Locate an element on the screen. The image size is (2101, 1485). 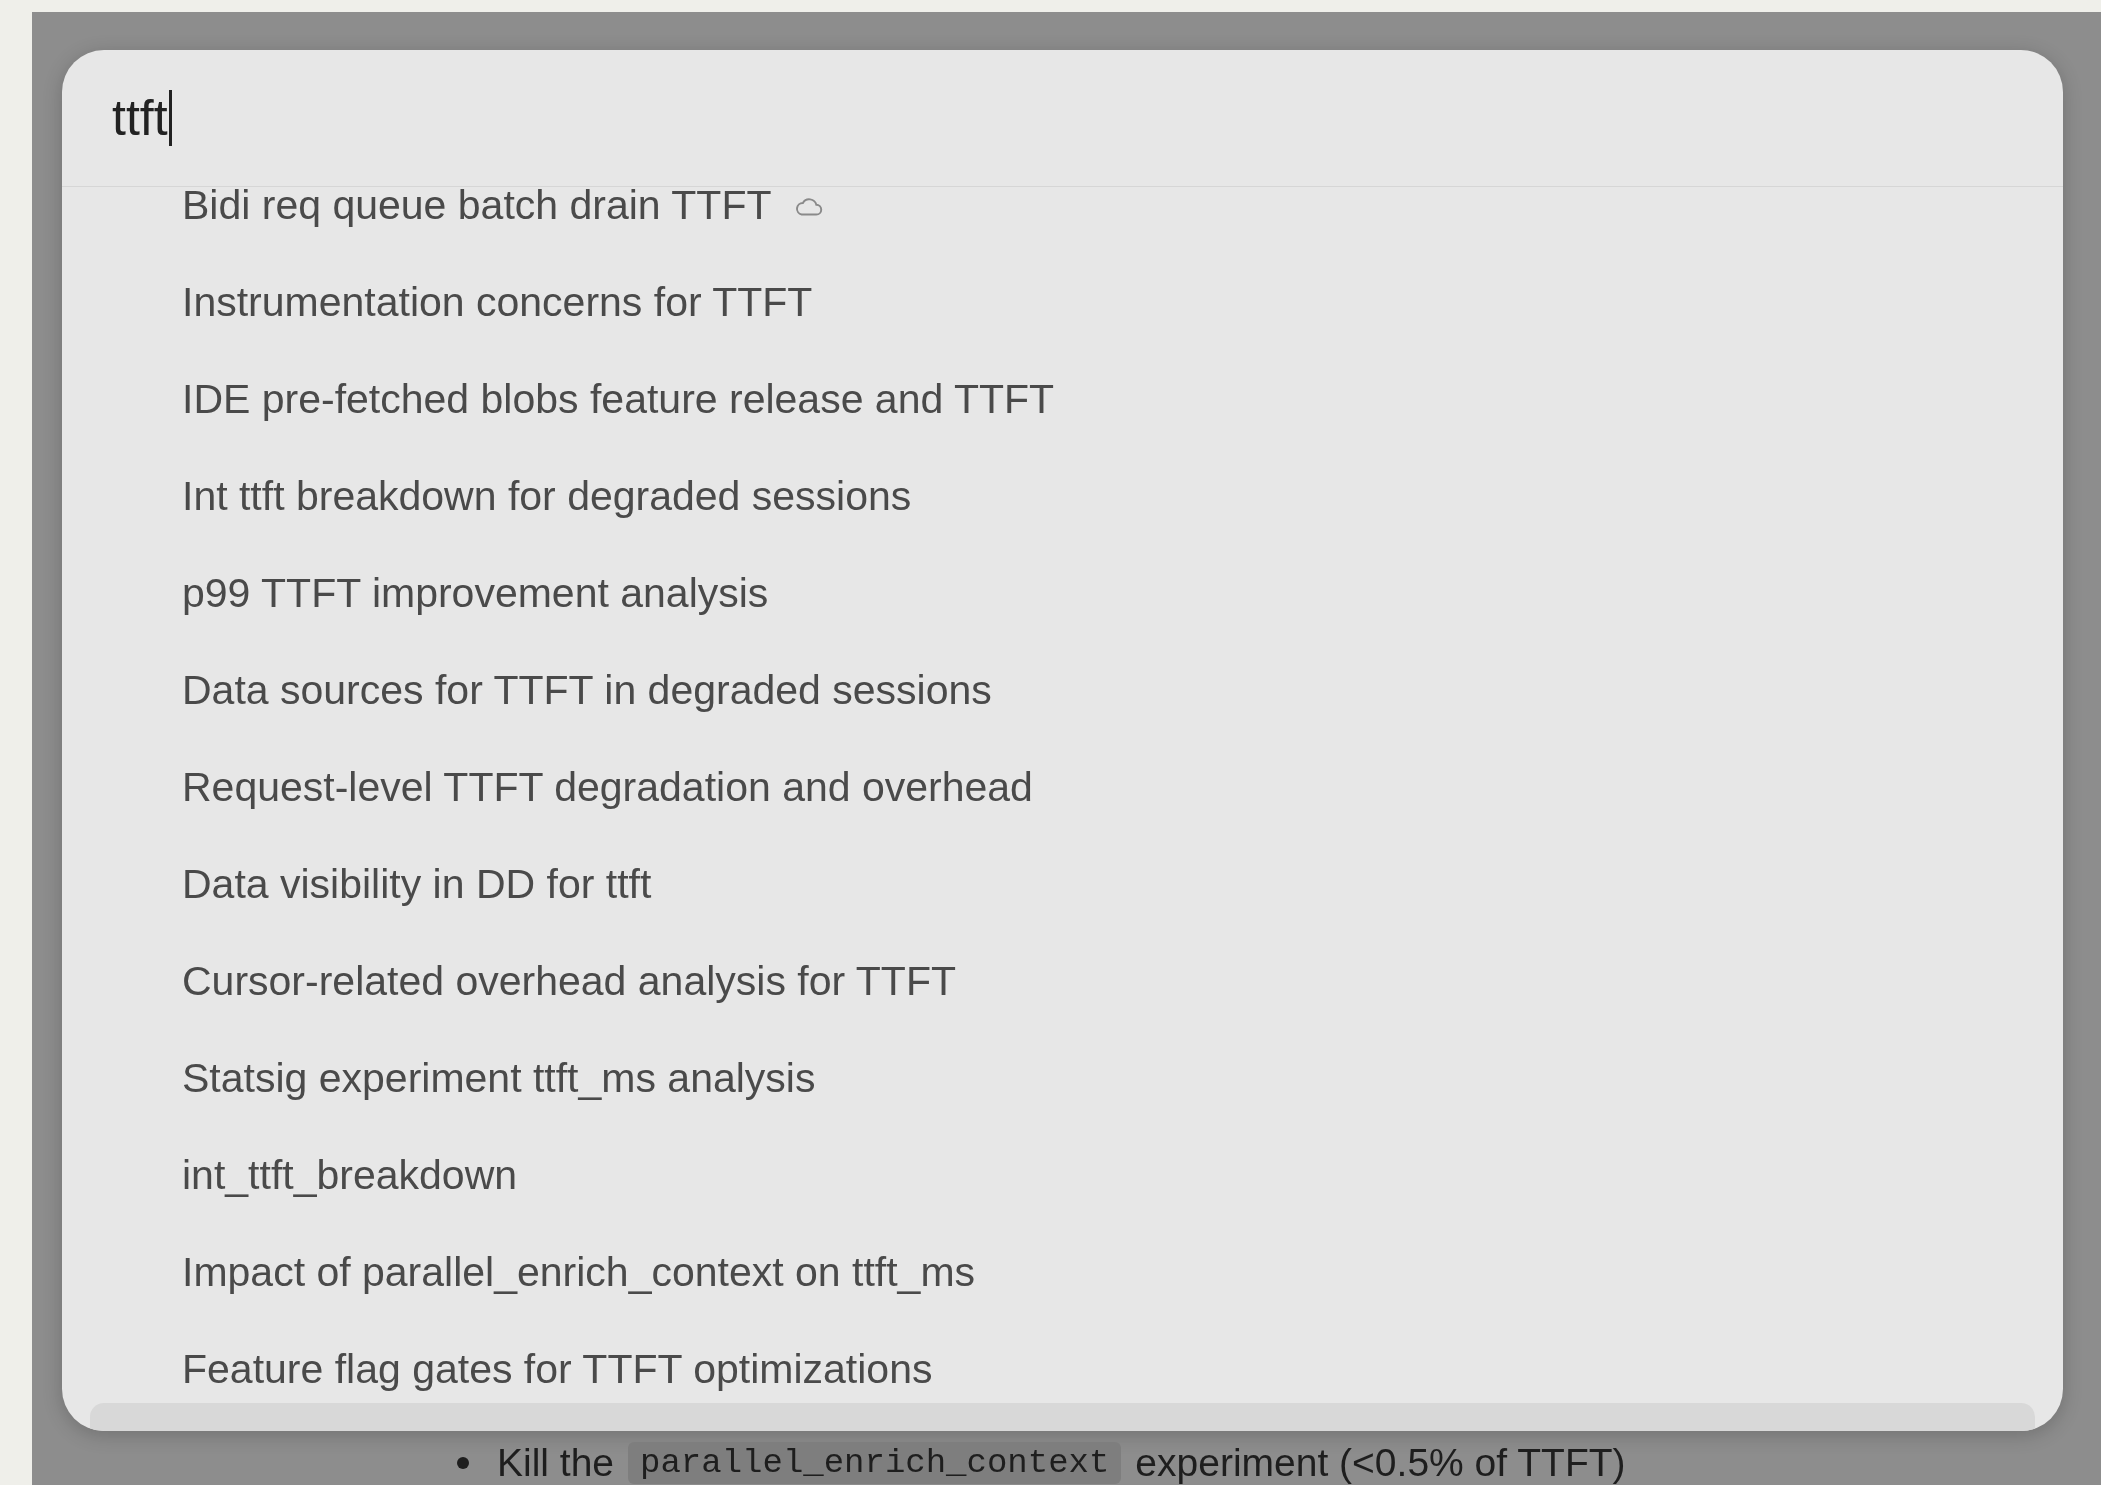
result-item: Impact of parallel_enrich_context on ttft_ms is located at coordinates (579, 1272).